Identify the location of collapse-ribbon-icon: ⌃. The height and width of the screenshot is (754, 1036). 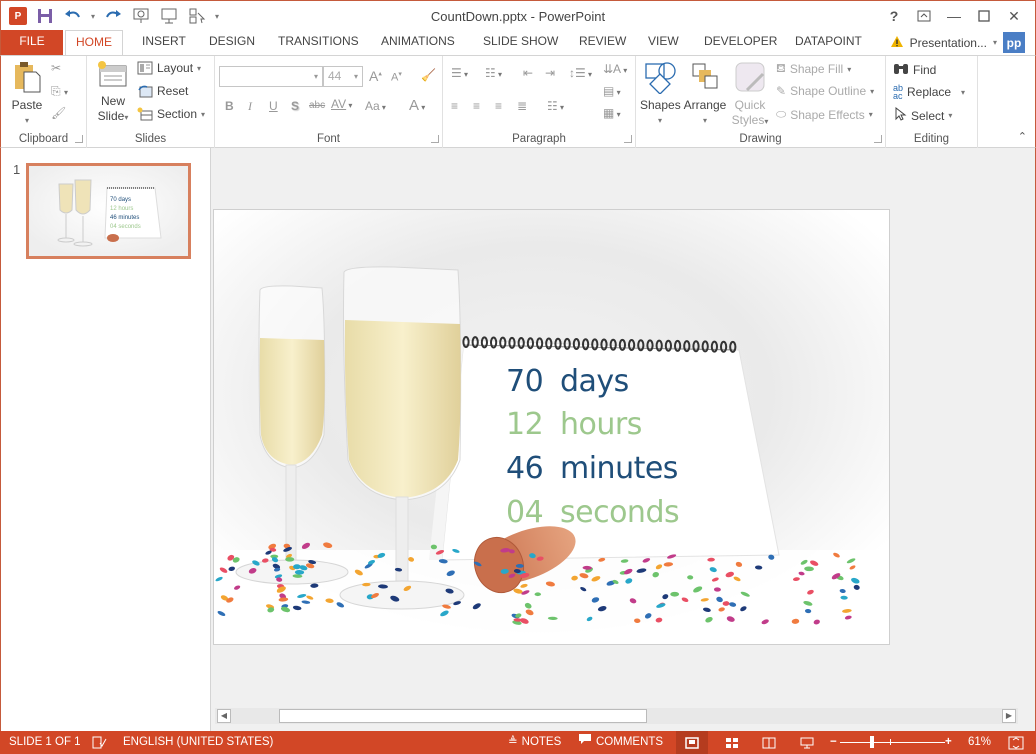
(1022, 136).